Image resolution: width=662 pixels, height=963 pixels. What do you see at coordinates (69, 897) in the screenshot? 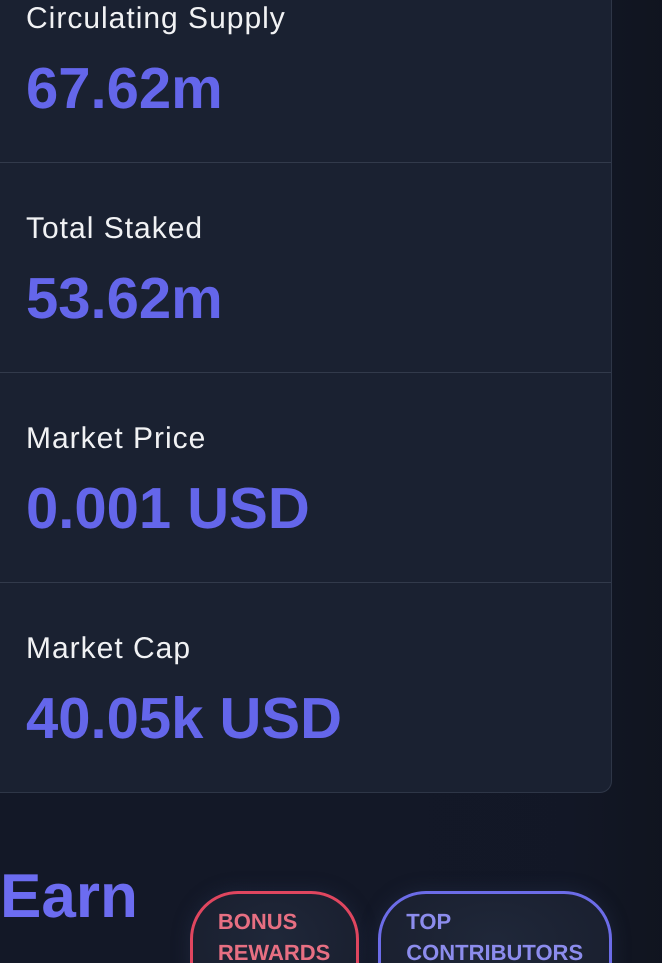
I see `section-heading: Earn` at bounding box center [69, 897].